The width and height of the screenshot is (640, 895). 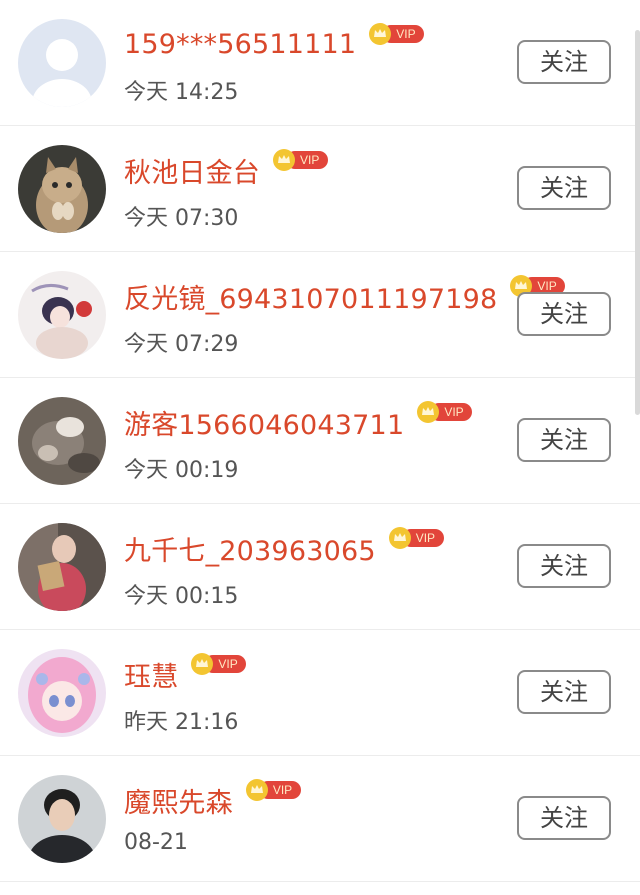 What do you see at coordinates (240, 44) in the screenshot?
I see `user-name: 159***56511111` at bounding box center [240, 44].